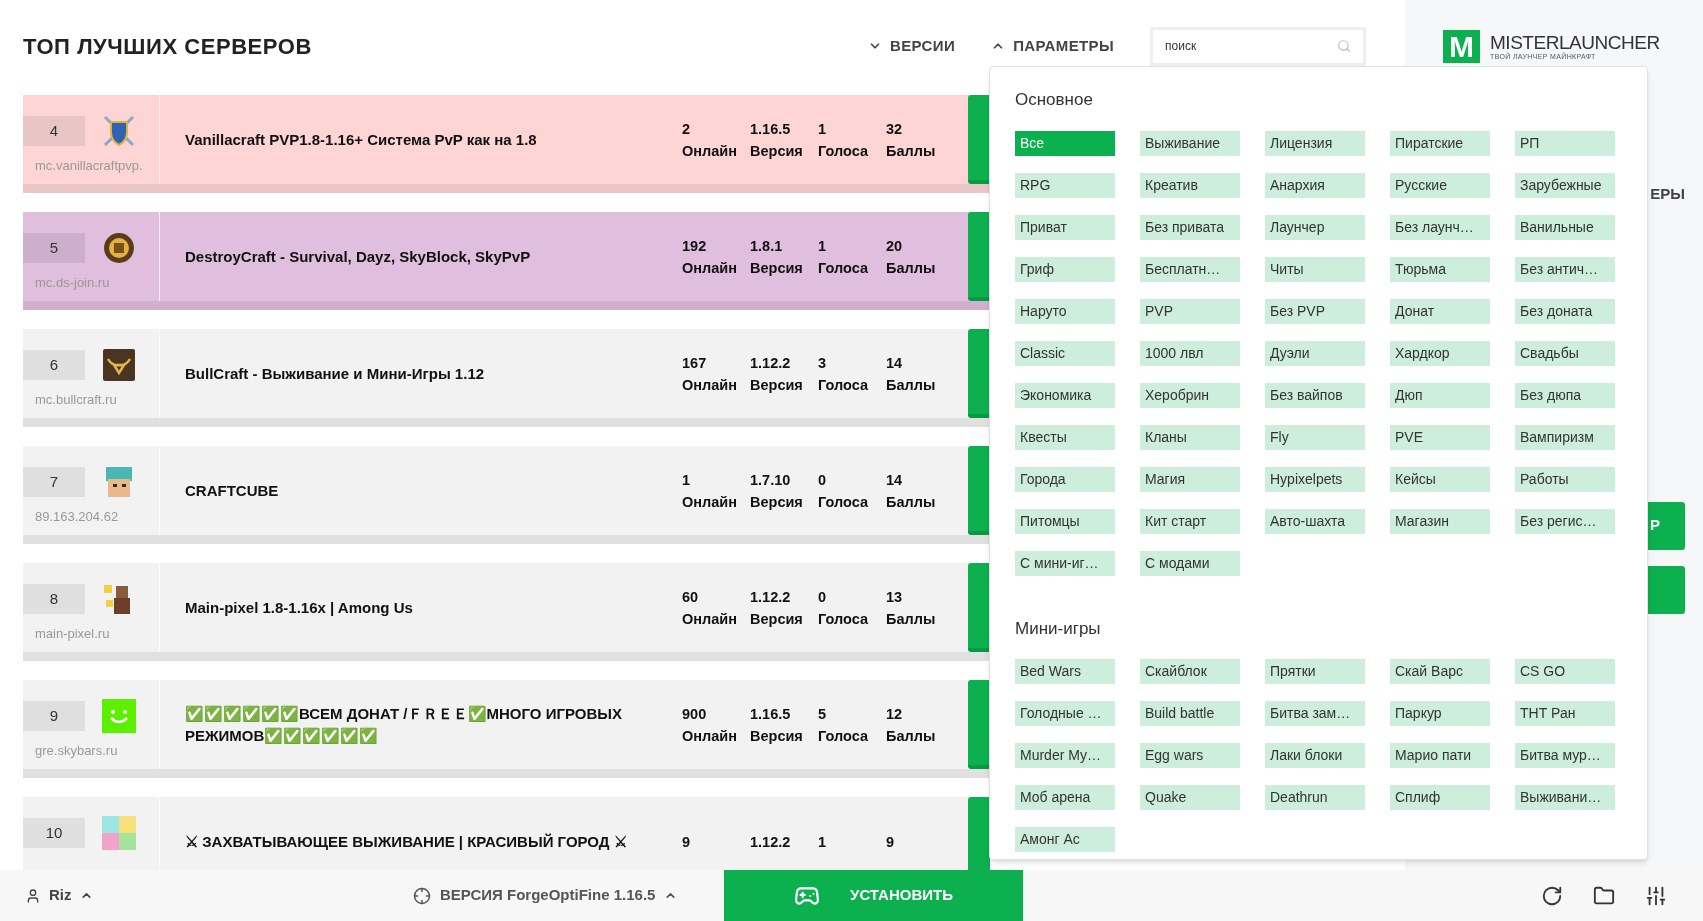  I want to click on filter-chip: Скайблок, so click(1190, 671).